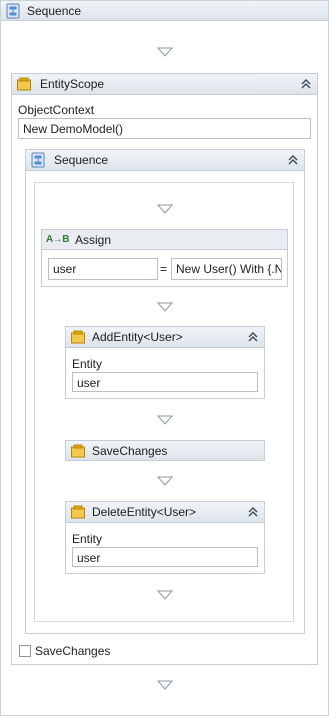 The width and height of the screenshot is (329, 716). I want to click on assign-equals-sign: =, so click(163, 269).